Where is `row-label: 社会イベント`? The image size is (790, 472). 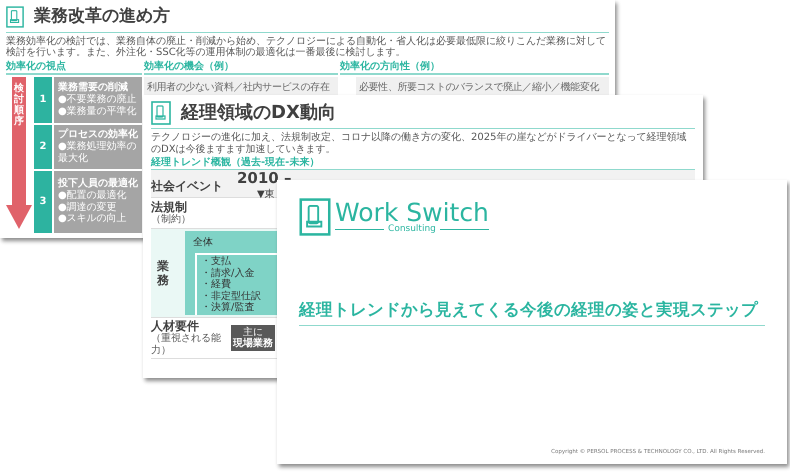
row-label: 社会イベント is located at coordinates (187, 185).